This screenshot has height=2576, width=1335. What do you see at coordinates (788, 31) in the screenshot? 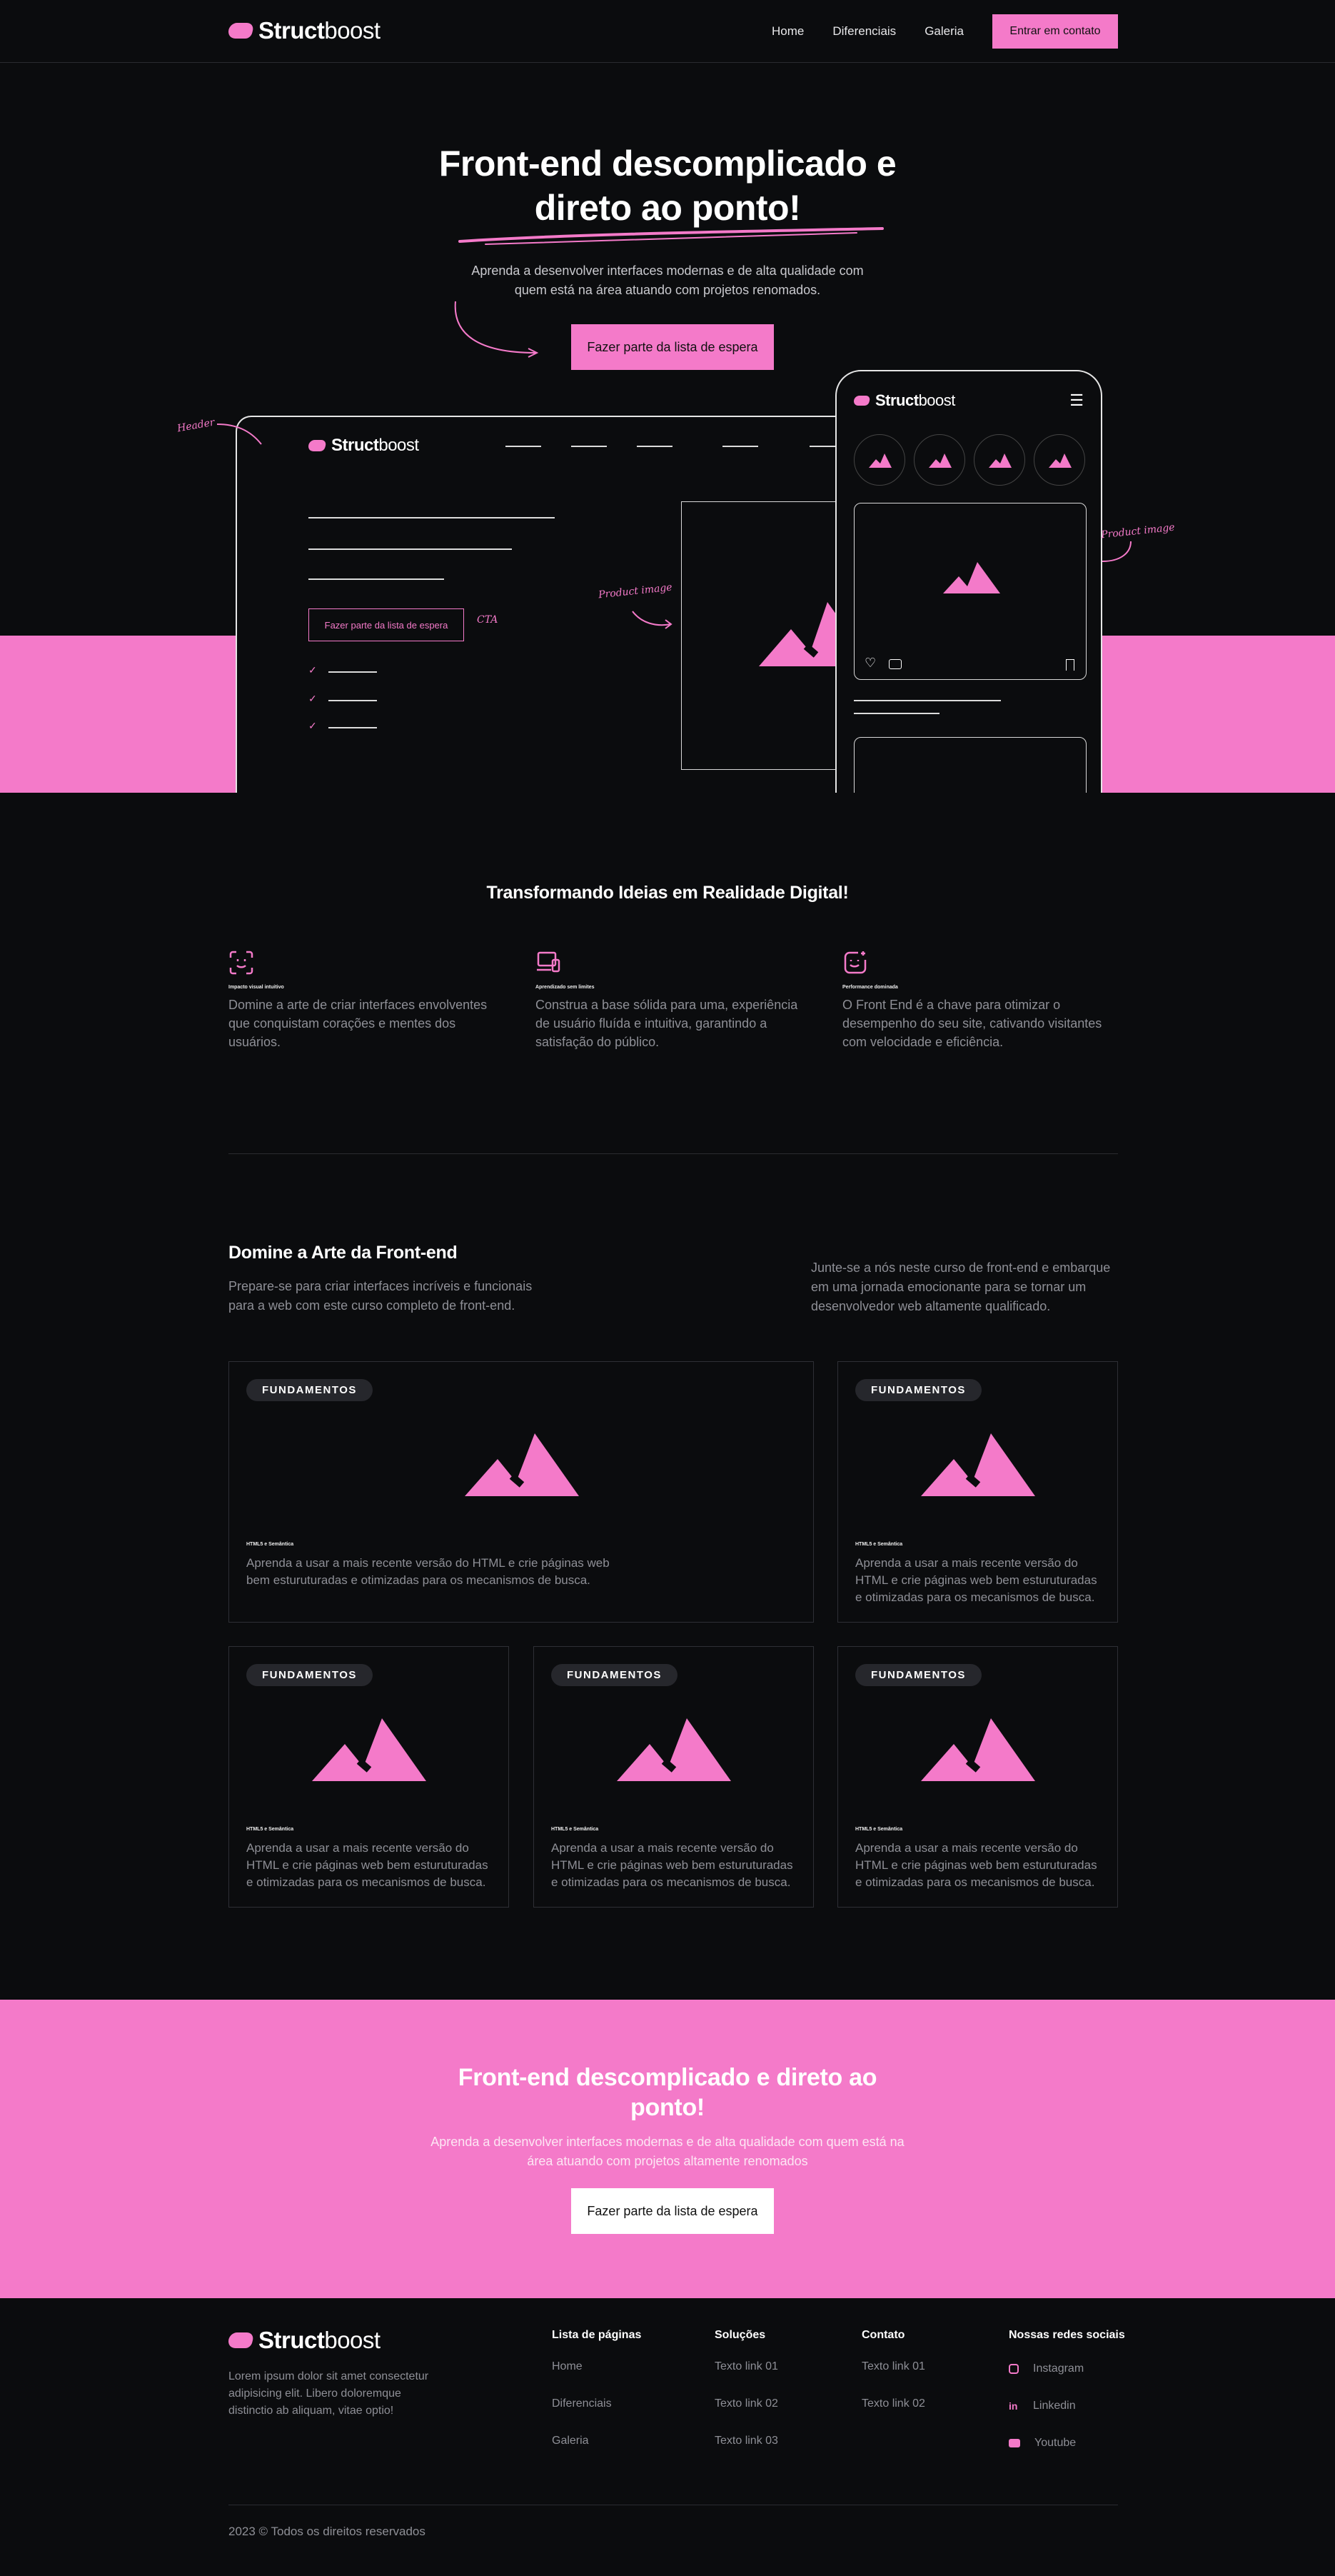
I see `nav-home: Home` at bounding box center [788, 31].